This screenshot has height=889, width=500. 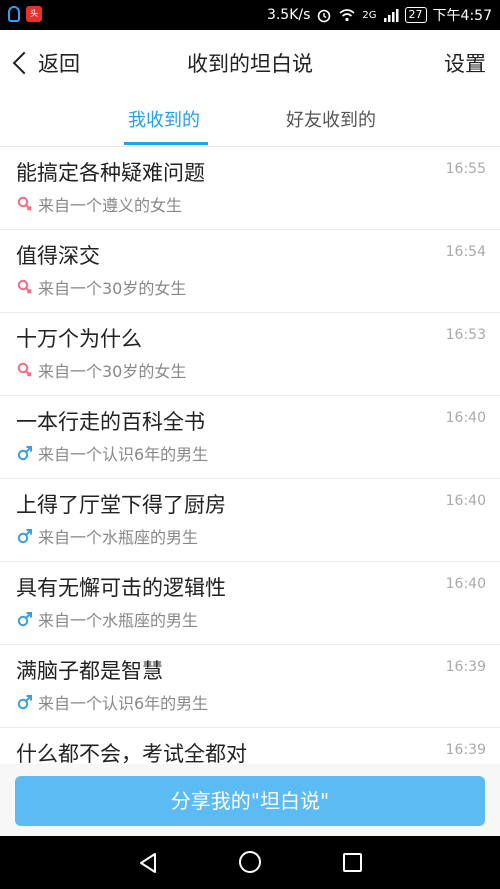 I want to click on status-notification-icons: 头, so click(x=25, y=14).